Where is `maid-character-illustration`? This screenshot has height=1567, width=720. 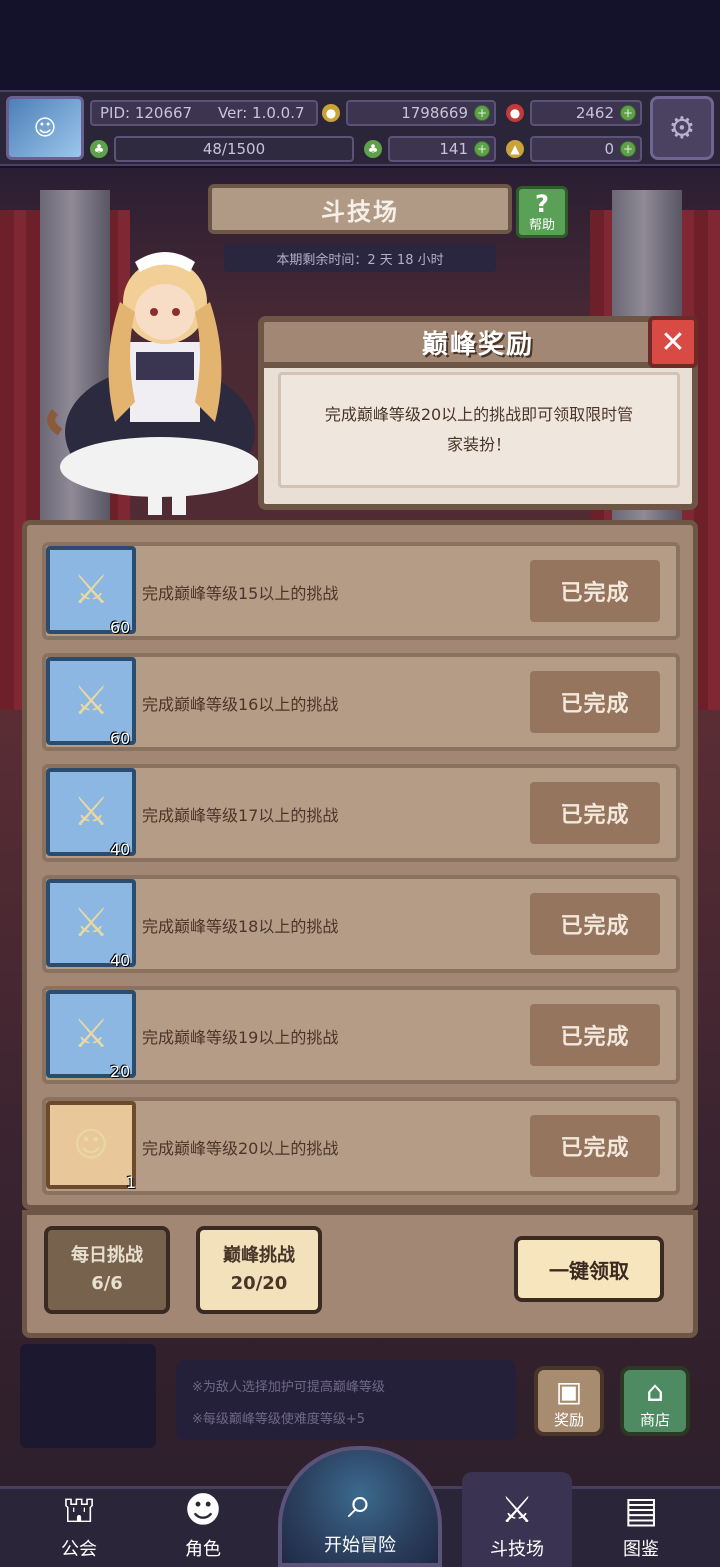 maid-character-illustration is located at coordinates (153, 383).